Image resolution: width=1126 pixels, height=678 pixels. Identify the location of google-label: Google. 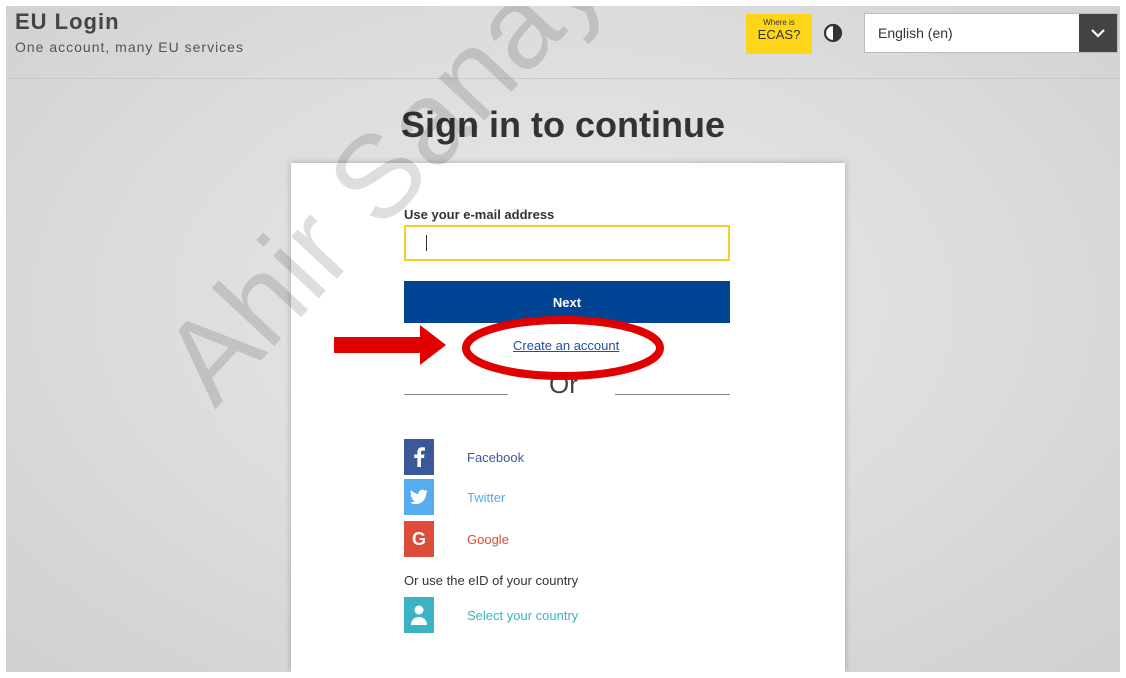
(488, 539).